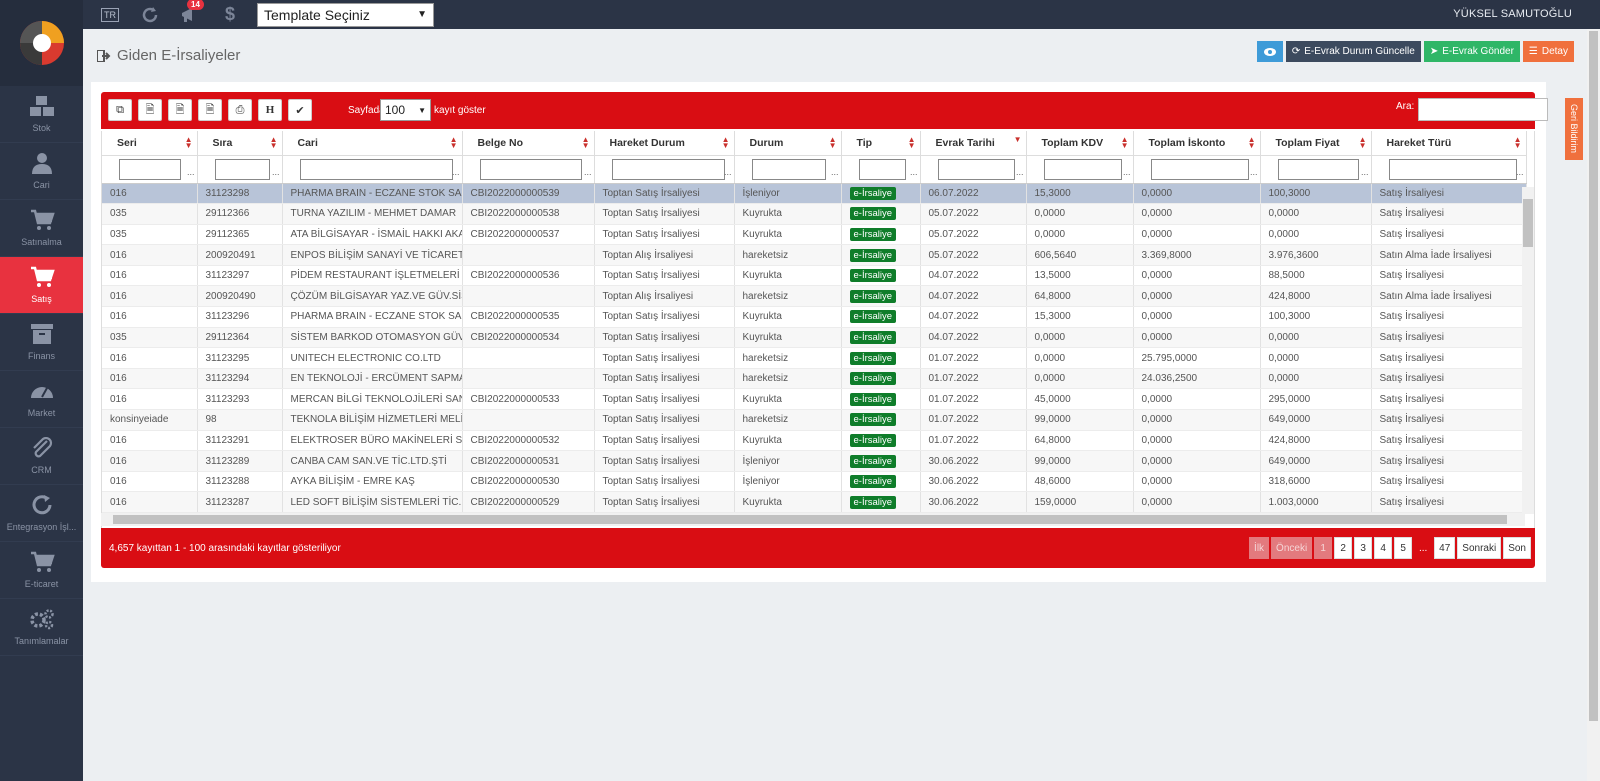  Describe the element at coordinates (1574, 129) in the screenshot. I see `feedback-tab: Geri Bildirim` at that location.